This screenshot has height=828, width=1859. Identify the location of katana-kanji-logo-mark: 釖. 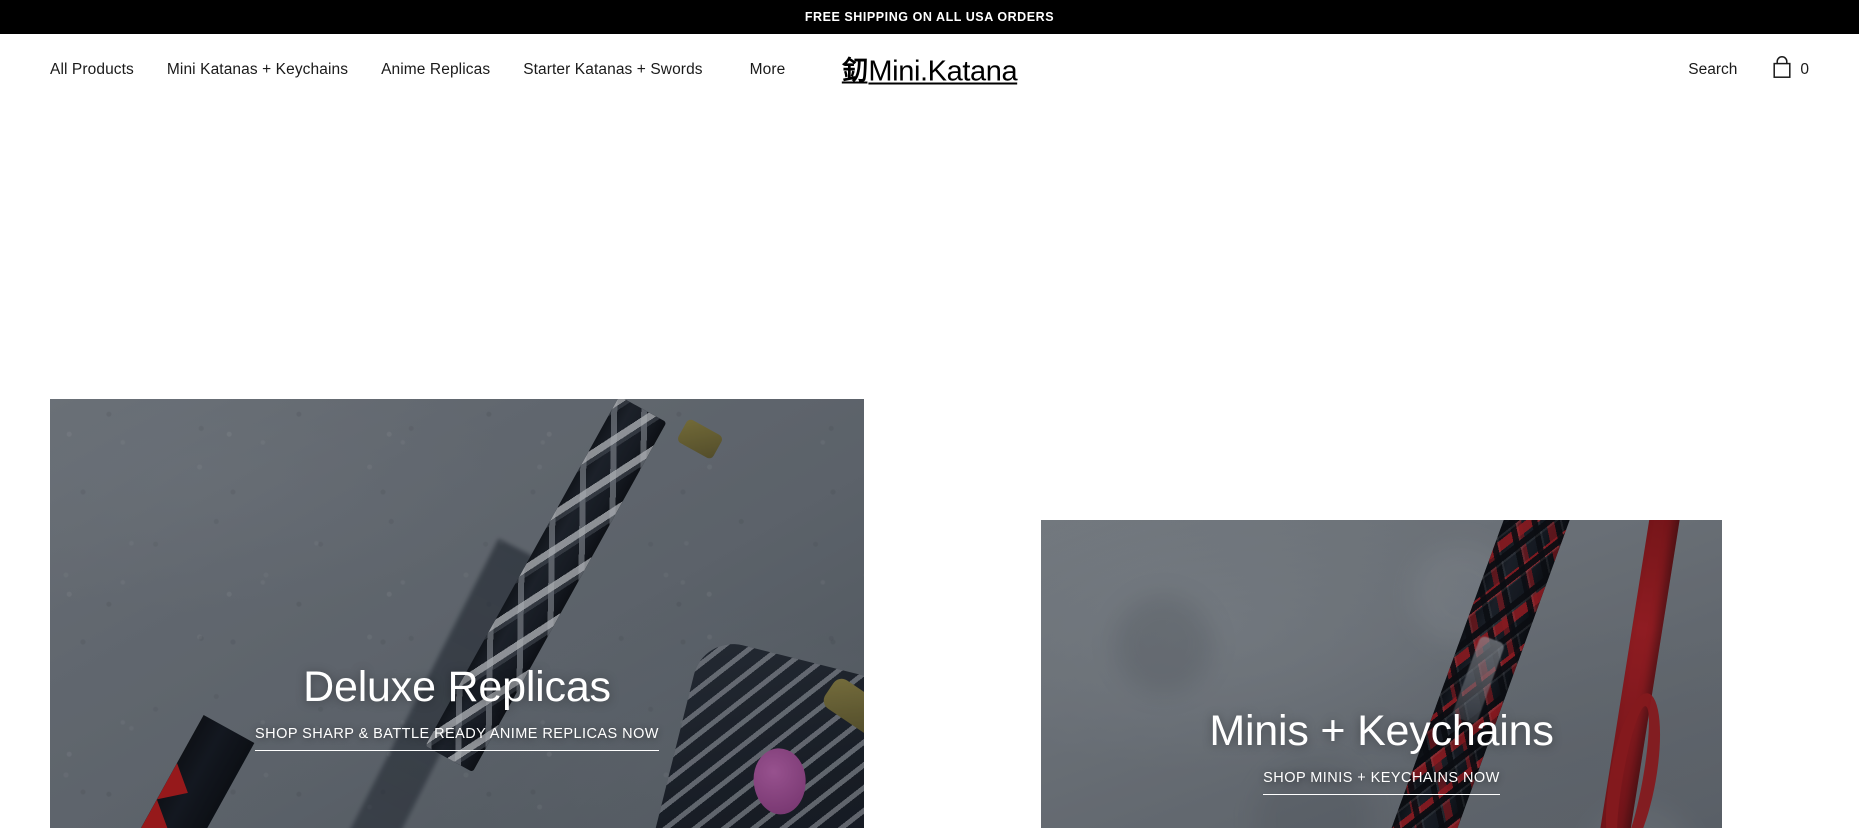
(854, 71).